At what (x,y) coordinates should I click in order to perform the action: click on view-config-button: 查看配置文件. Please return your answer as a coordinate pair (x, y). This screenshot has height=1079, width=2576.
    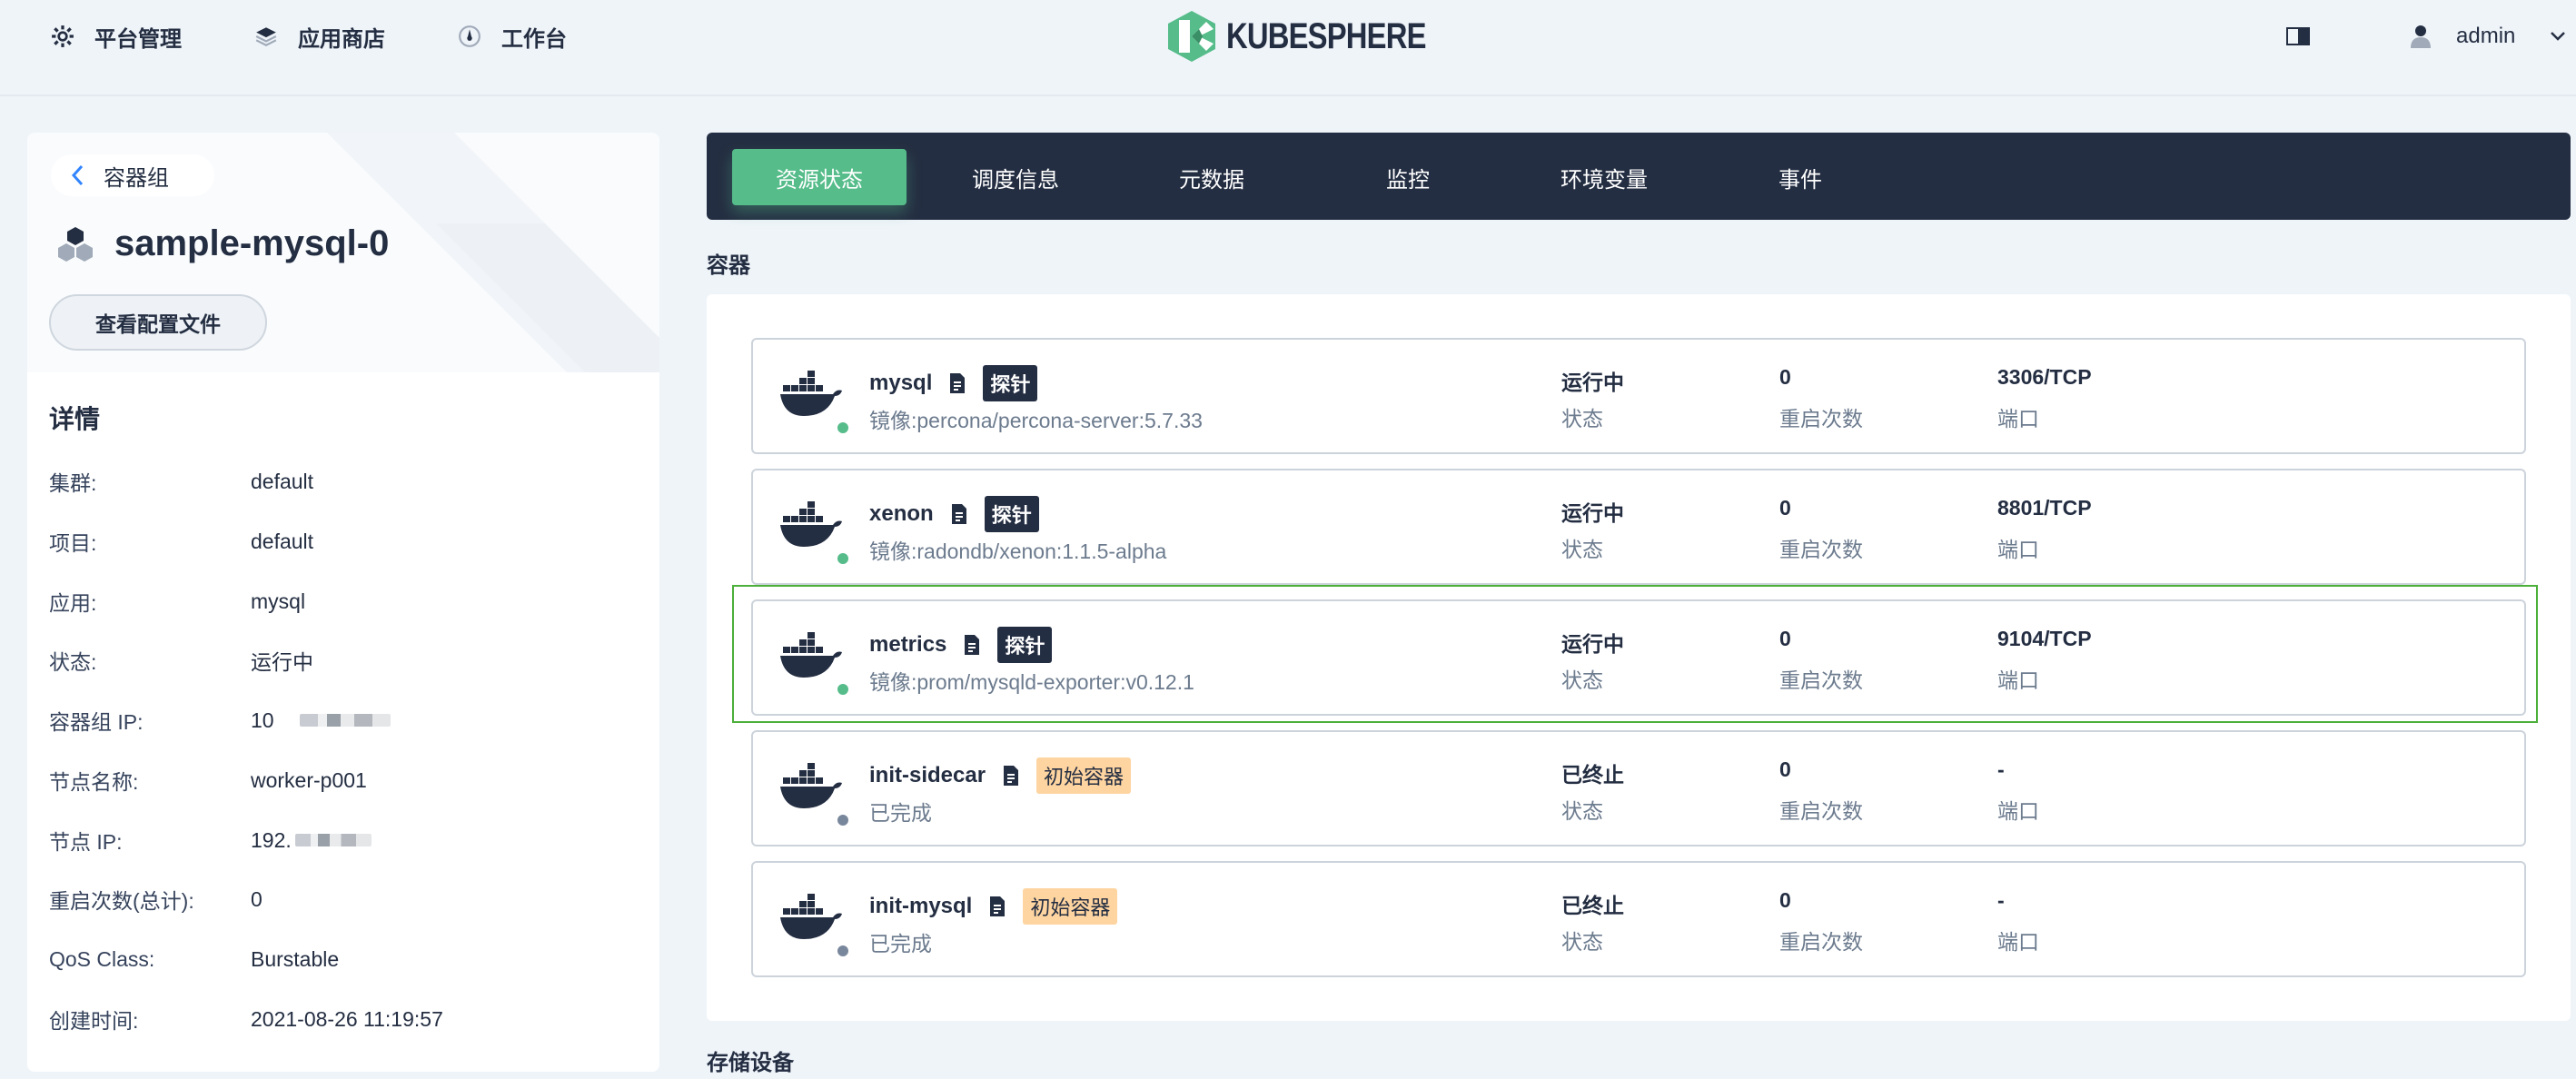
    Looking at the image, I should click on (158, 322).